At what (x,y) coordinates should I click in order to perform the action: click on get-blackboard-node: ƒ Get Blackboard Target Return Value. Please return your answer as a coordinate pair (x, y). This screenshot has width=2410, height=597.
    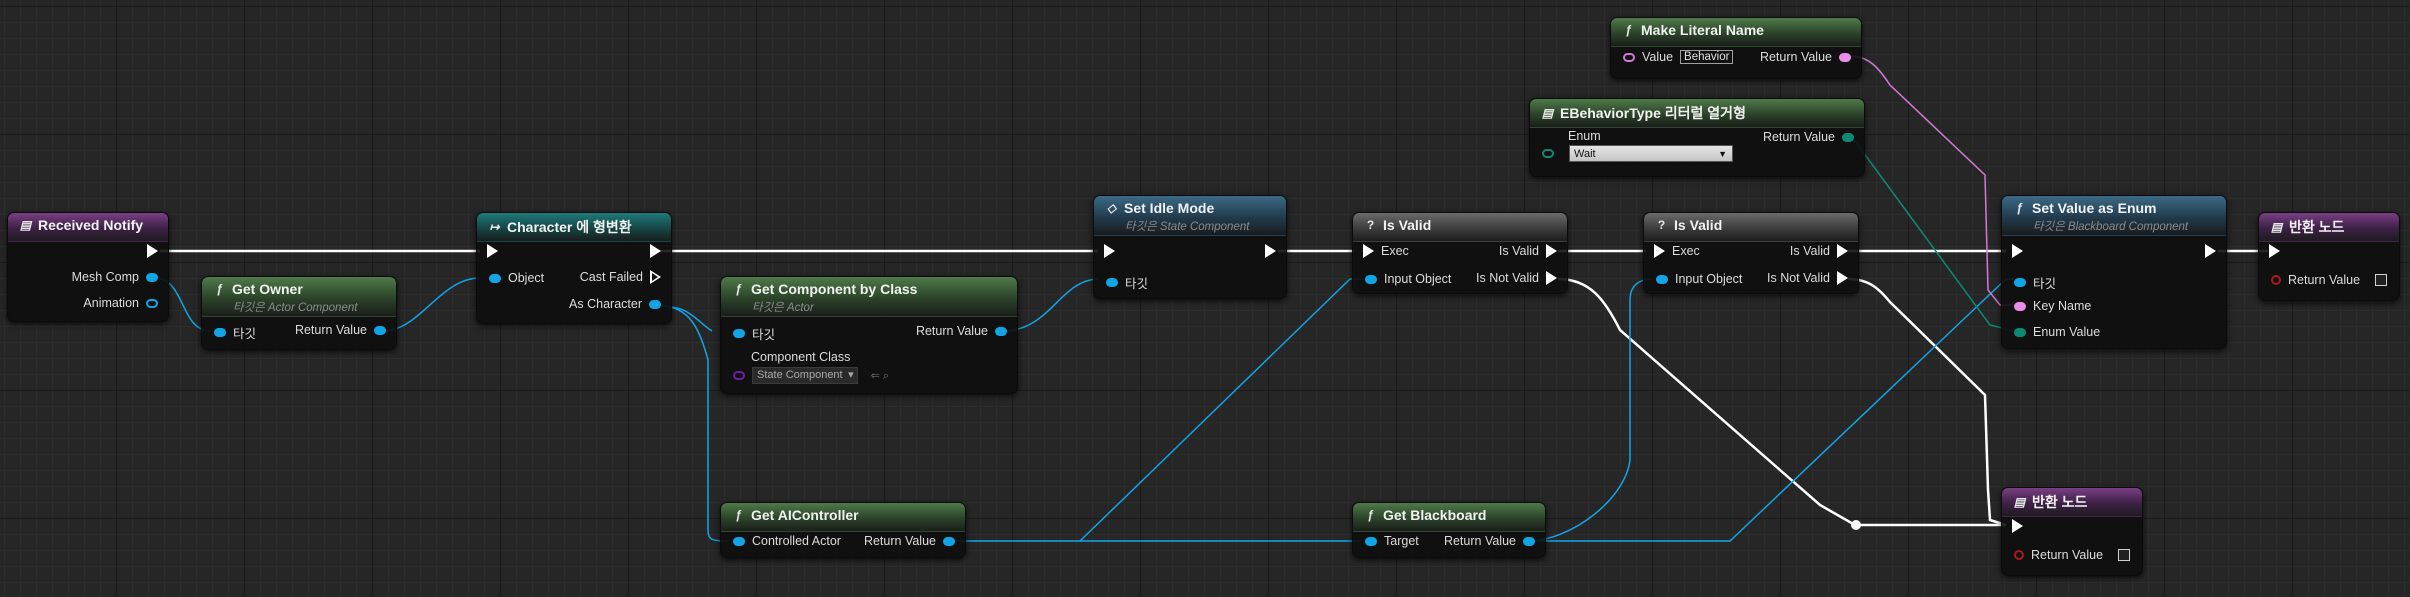
    Looking at the image, I should click on (1449, 530).